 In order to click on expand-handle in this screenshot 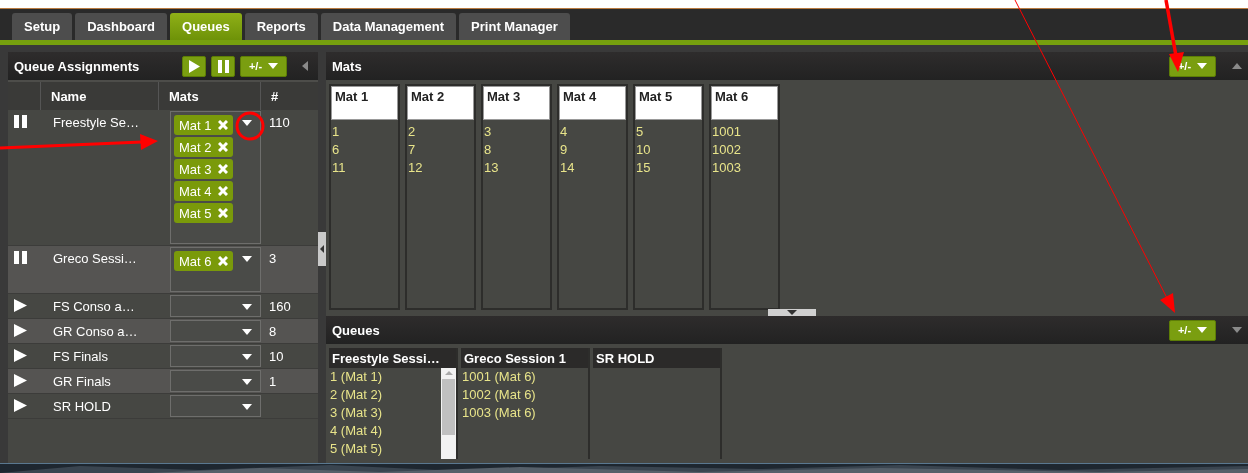, I will do `click(792, 312)`.